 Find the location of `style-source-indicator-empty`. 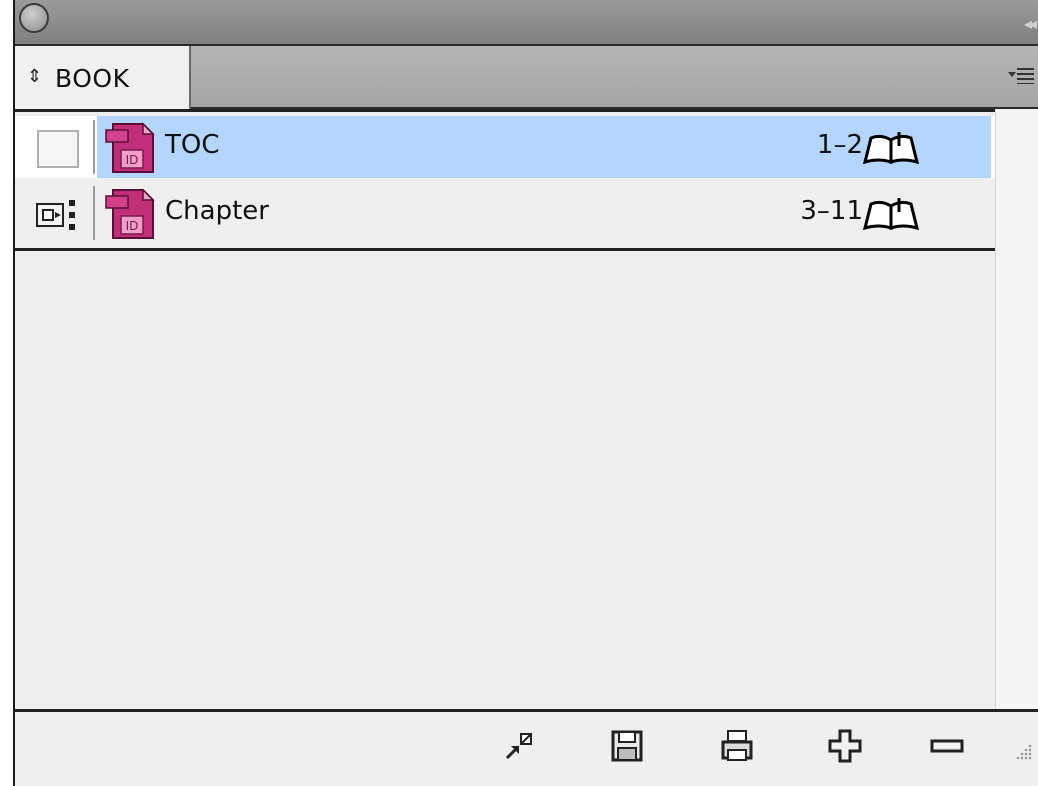

style-source-indicator-empty is located at coordinates (58, 149).